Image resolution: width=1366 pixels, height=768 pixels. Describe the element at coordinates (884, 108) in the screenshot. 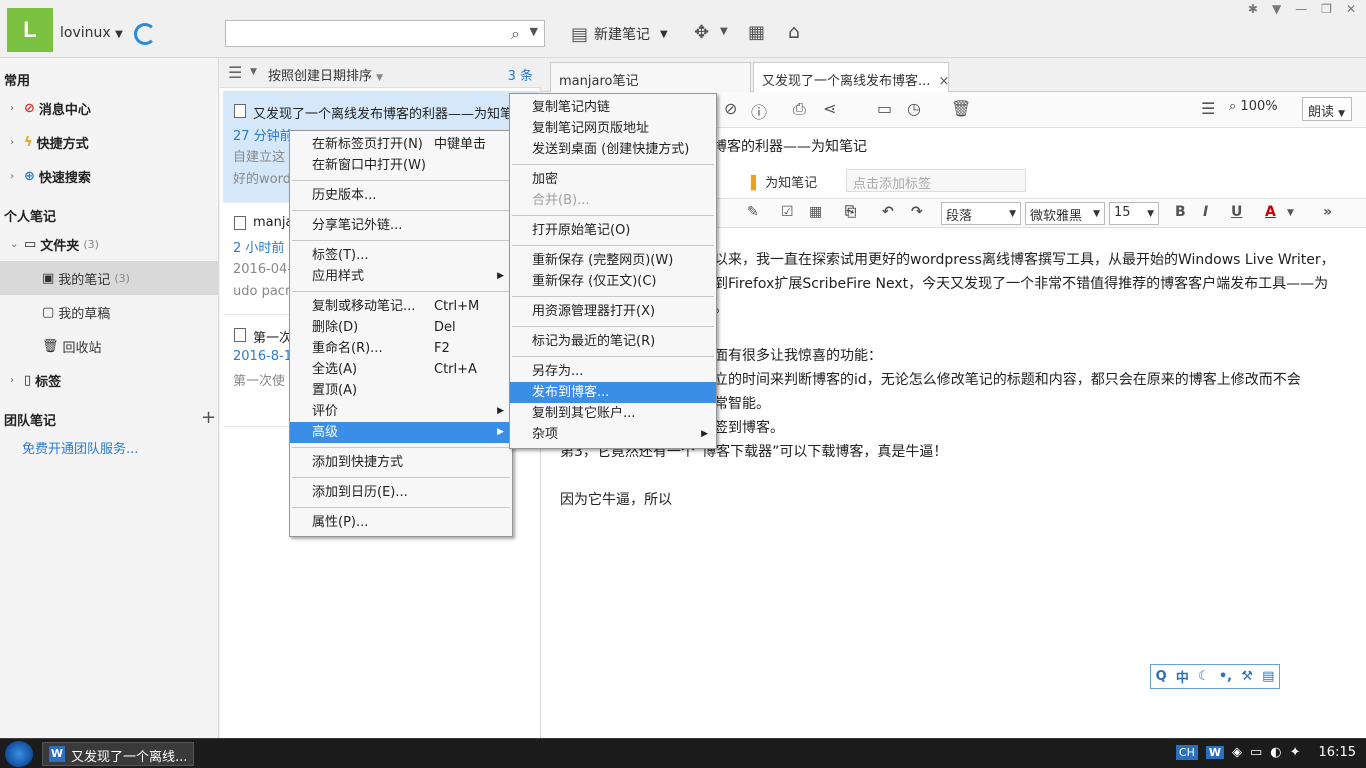

I see `comment-icon: ▭` at that location.